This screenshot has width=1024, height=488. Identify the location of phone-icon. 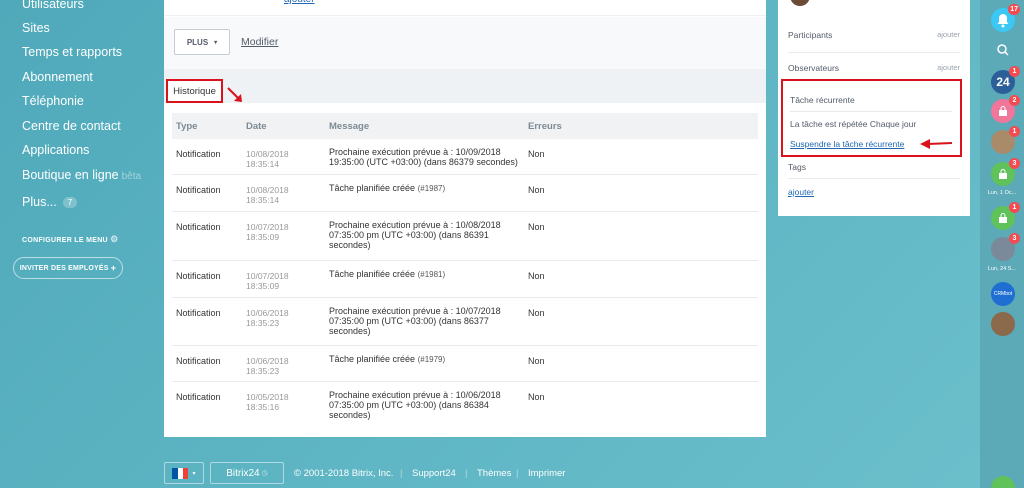
(1003, 482).